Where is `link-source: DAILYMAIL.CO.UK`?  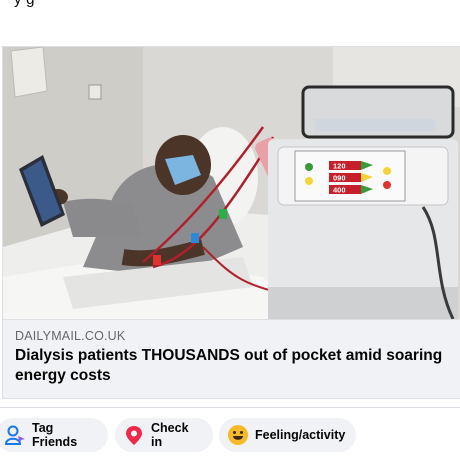 link-source: DAILYMAIL.CO.UK is located at coordinates (70, 336).